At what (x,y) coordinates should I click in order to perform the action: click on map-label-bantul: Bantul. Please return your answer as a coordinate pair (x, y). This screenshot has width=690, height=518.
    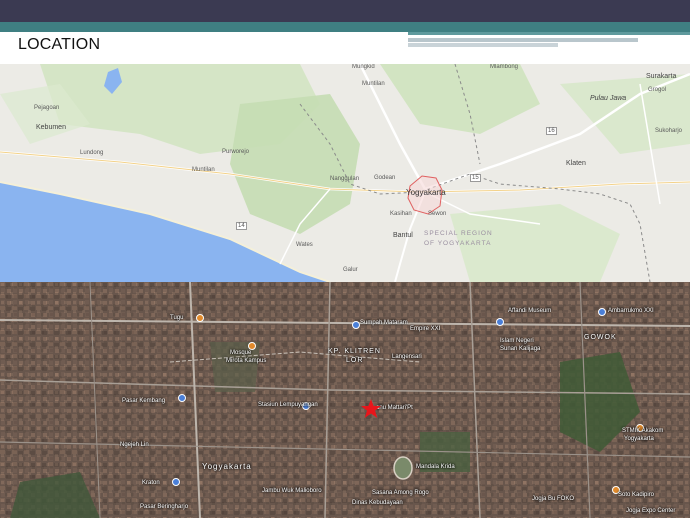
    Looking at the image, I should click on (403, 235).